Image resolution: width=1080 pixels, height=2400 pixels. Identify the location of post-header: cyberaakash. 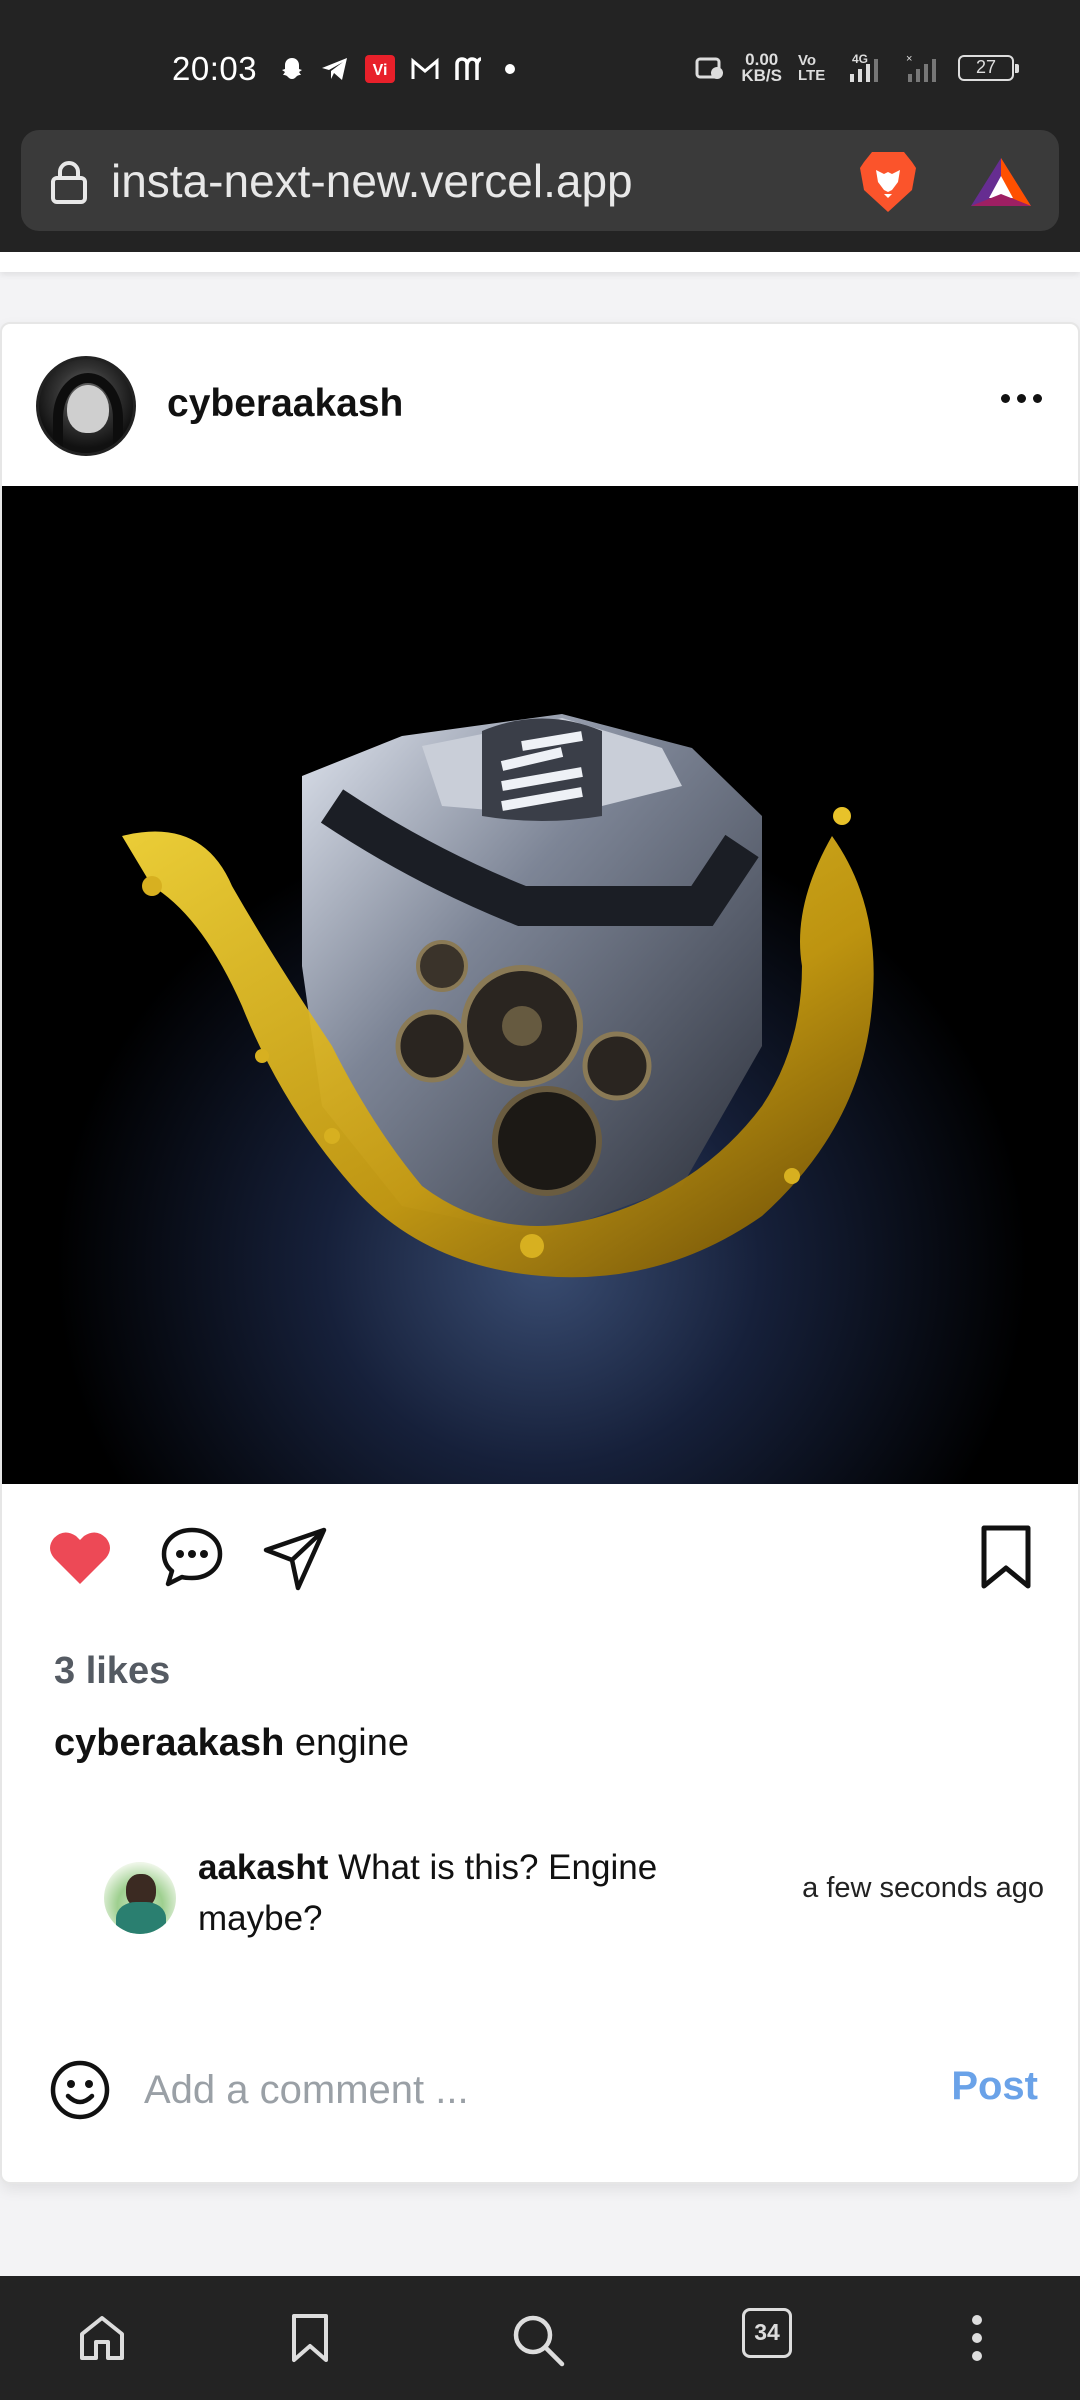
(540, 405).